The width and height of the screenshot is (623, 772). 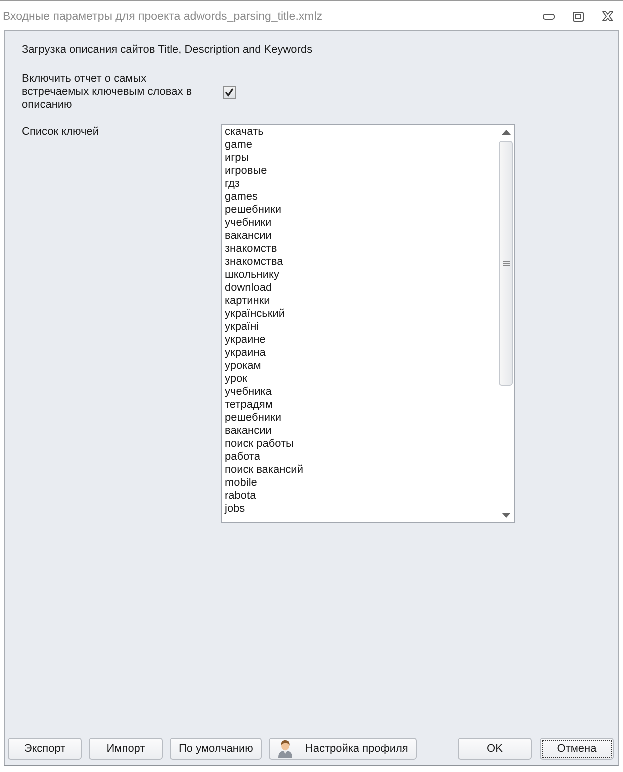 I want to click on keyword-line: учебники, so click(x=248, y=223).